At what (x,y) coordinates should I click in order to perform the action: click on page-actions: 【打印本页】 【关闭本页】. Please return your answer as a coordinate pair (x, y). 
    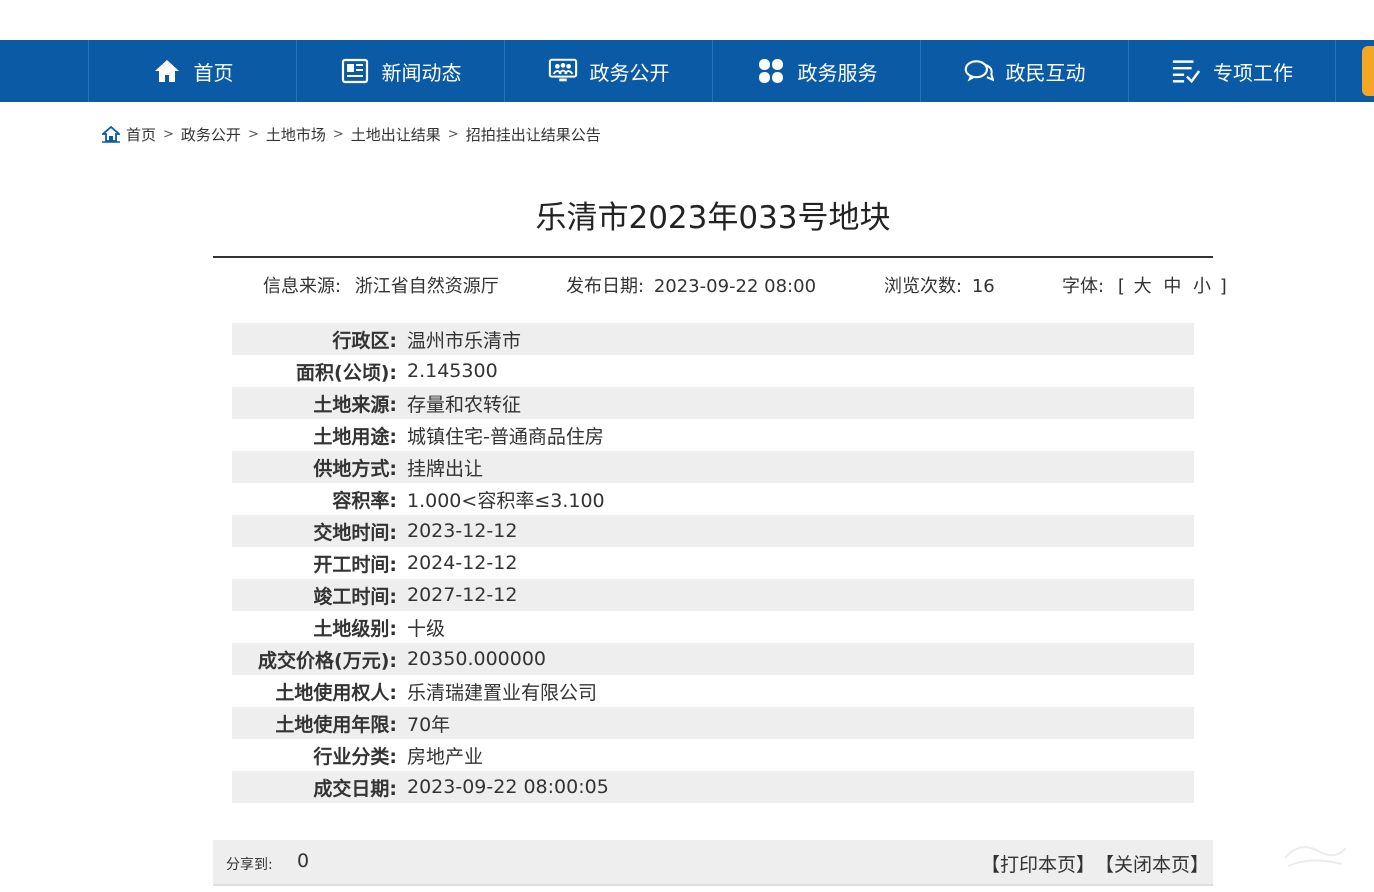
    Looking at the image, I should click on (1095, 863).